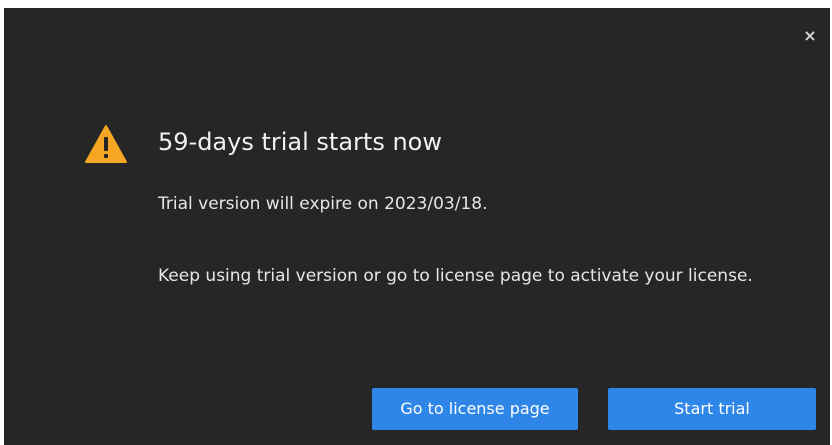 This screenshot has height=445, width=832. What do you see at coordinates (810, 36) in the screenshot?
I see `close-icon: ×` at bounding box center [810, 36].